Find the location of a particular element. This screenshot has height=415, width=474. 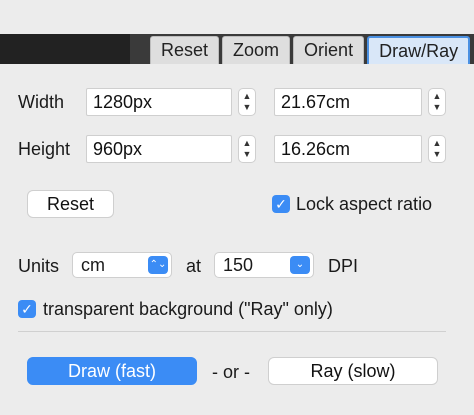

tab-orient-label: Orient is located at coordinates (329, 50).